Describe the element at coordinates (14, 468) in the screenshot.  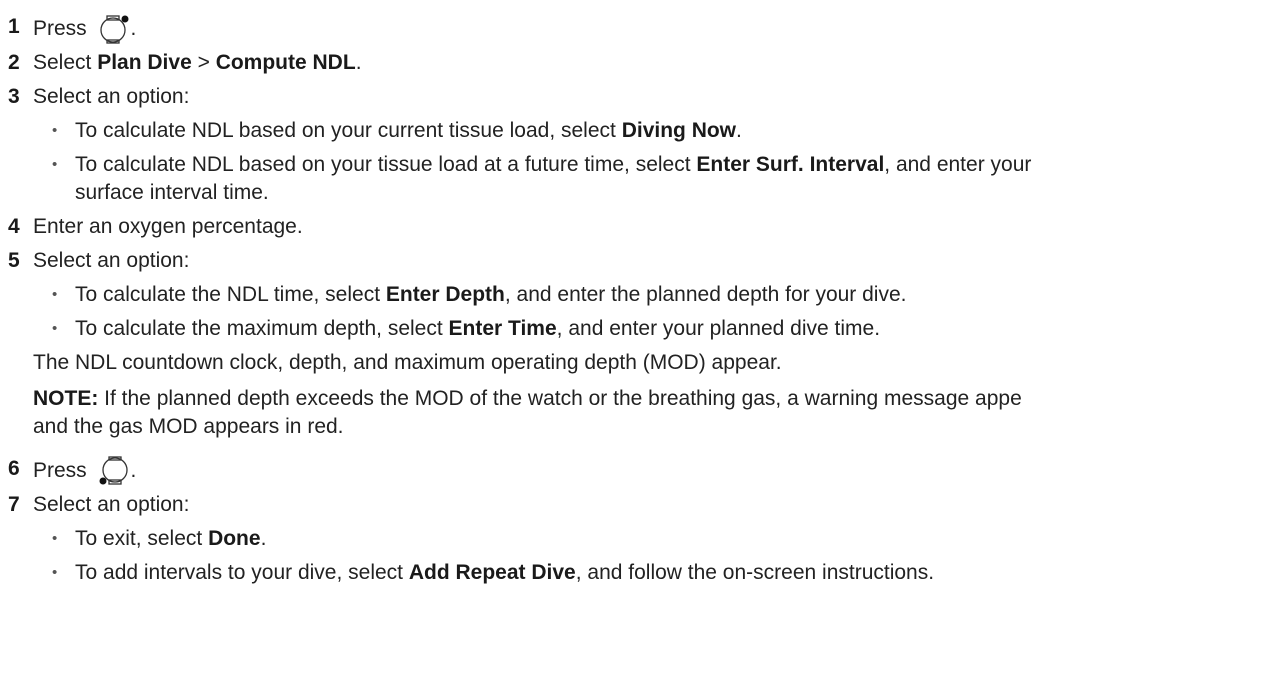
I see `step-number: 6` at that location.